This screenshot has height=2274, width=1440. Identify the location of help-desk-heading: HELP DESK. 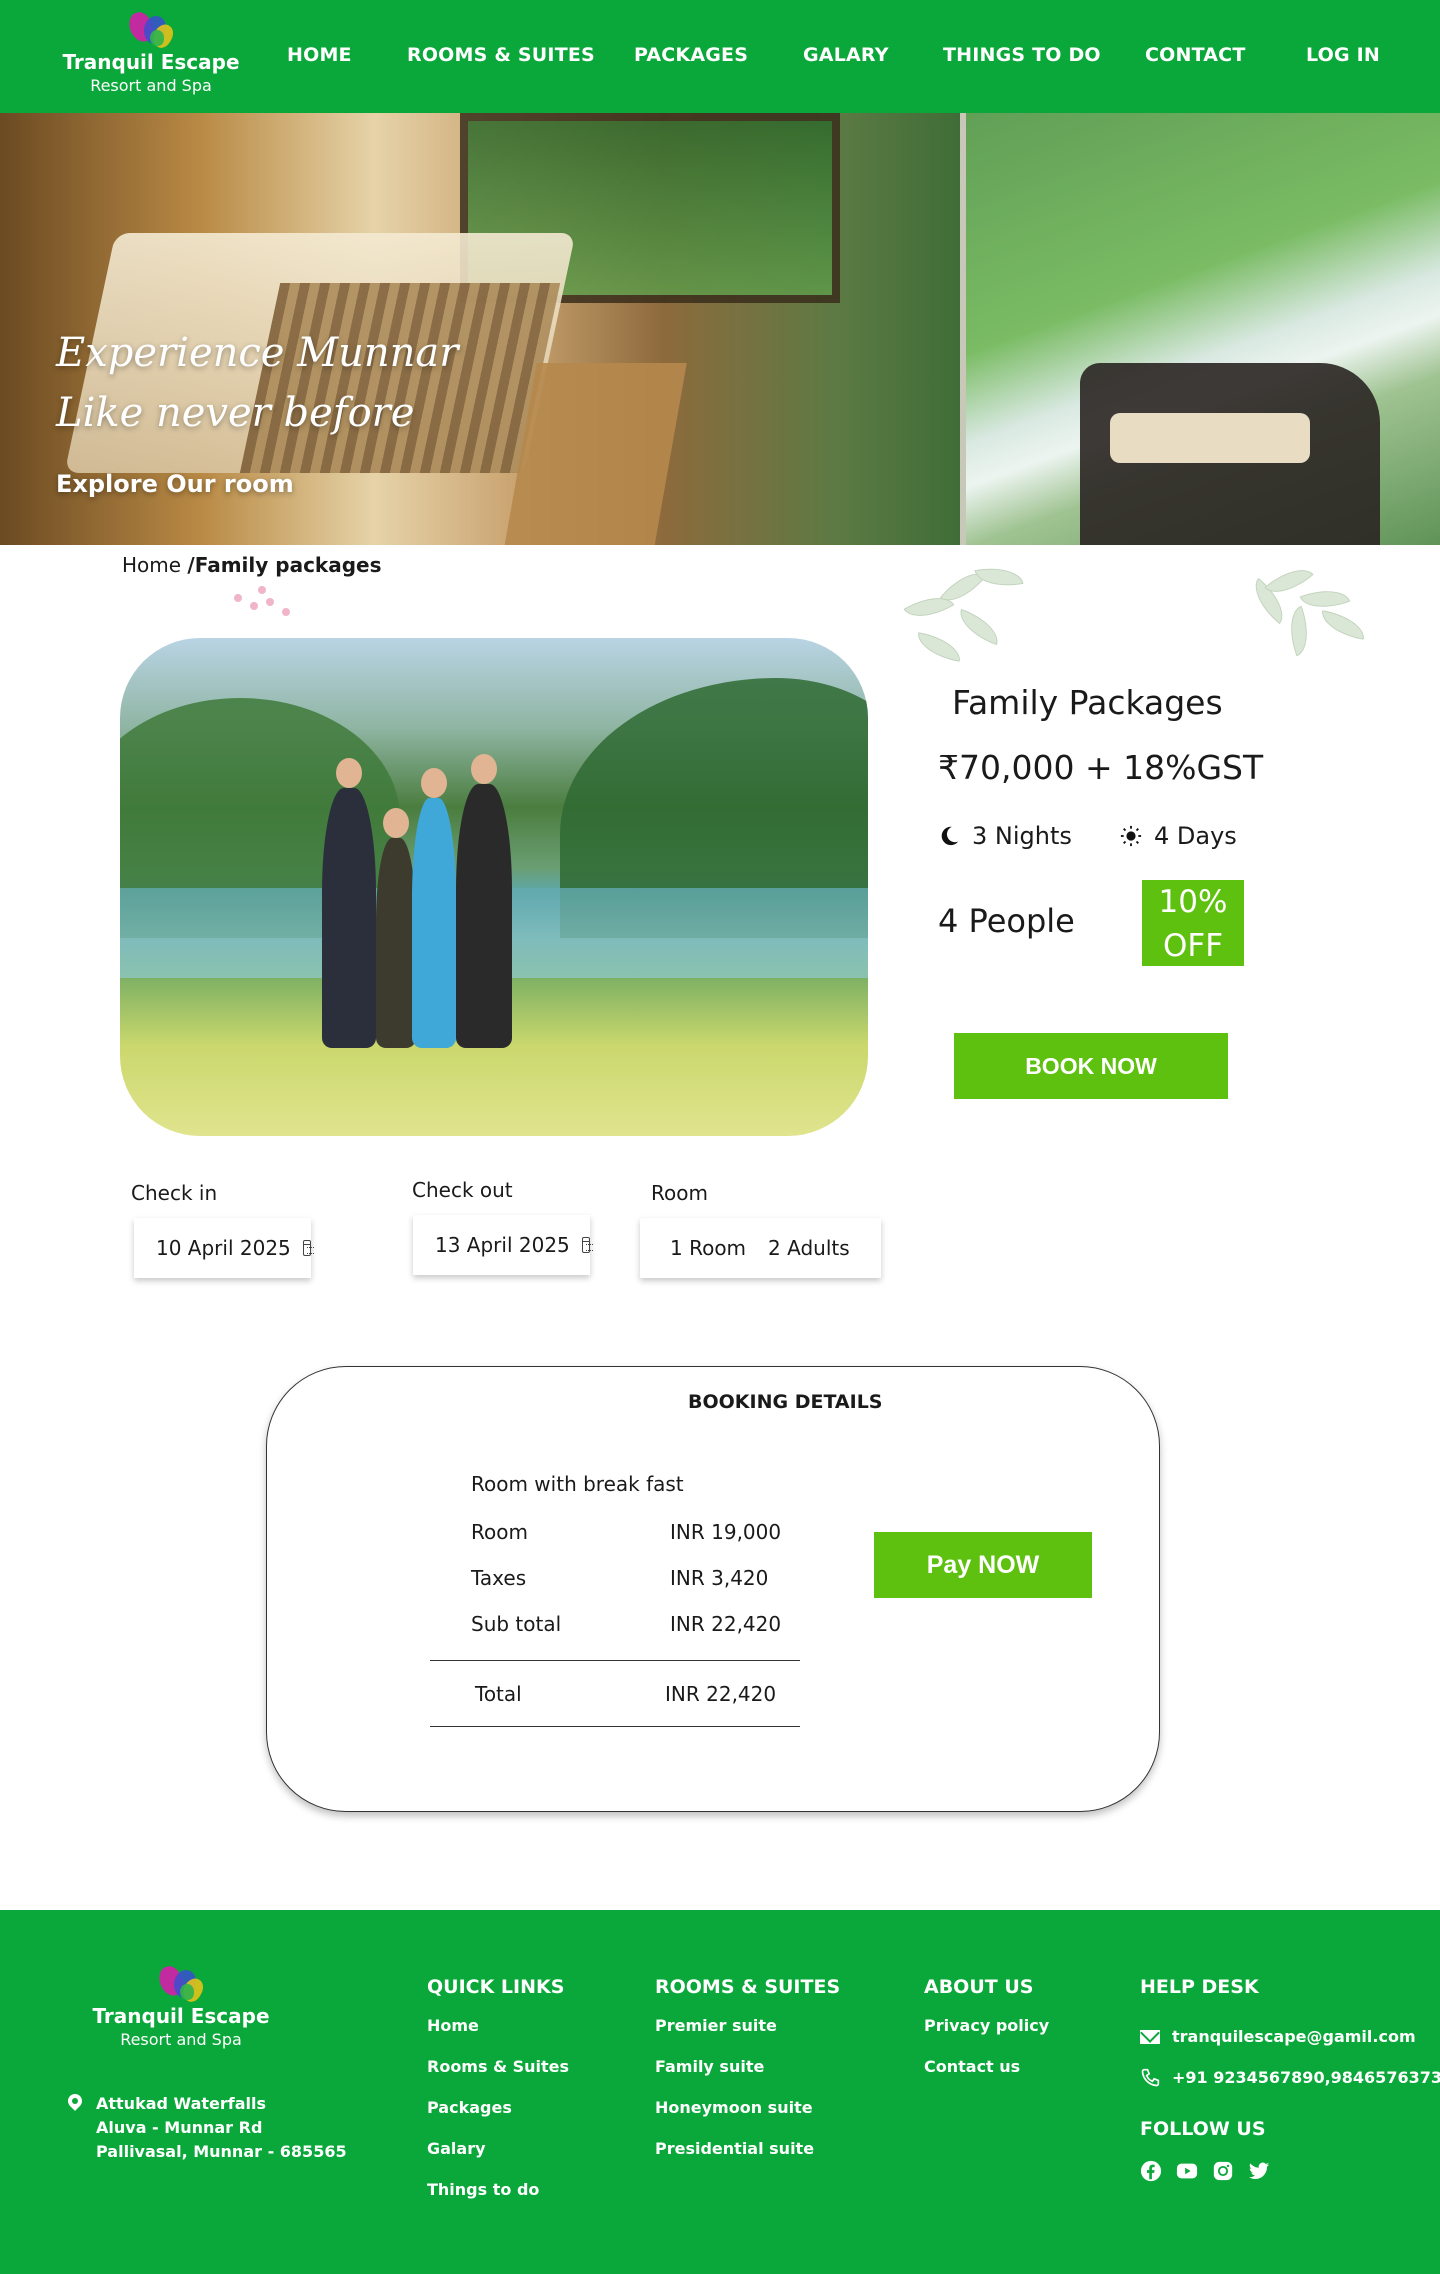
(1199, 1987).